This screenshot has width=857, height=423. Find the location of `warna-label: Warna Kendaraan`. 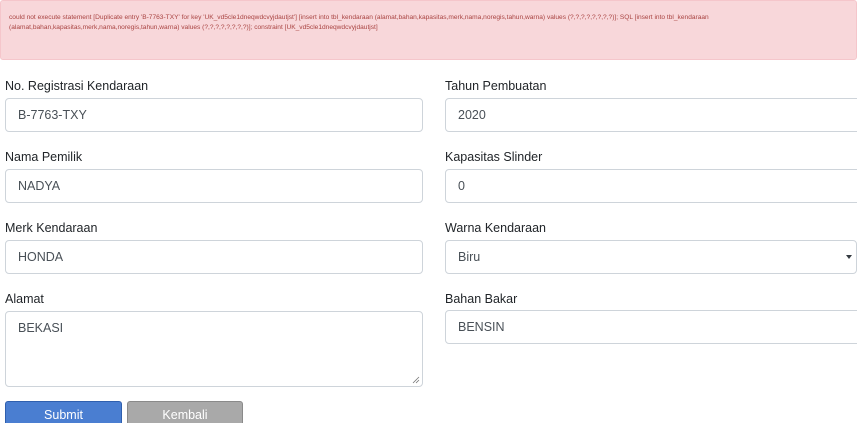

warna-label: Warna Kendaraan is located at coordinates (495, 228).